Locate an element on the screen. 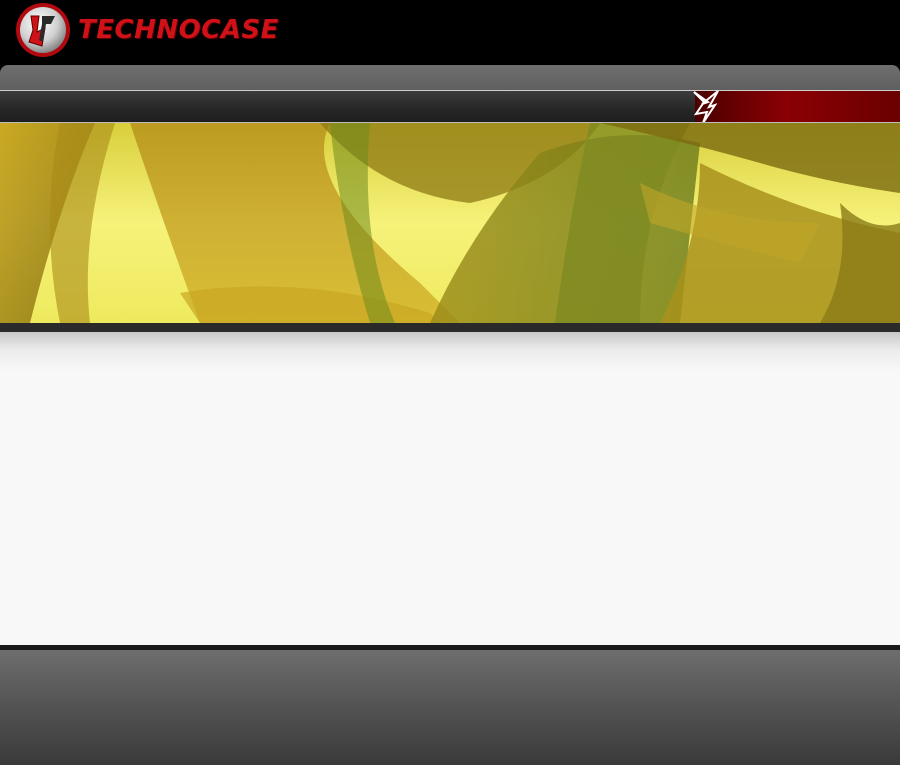 This screenshot has width=900, height=765. site-logo: TECHNOCASE is located at coordinates (155, 30).